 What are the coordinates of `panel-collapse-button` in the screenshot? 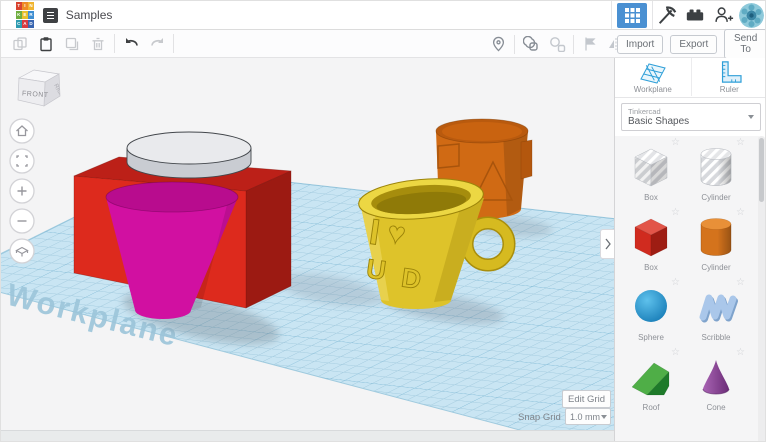 It's located at (607, 244).